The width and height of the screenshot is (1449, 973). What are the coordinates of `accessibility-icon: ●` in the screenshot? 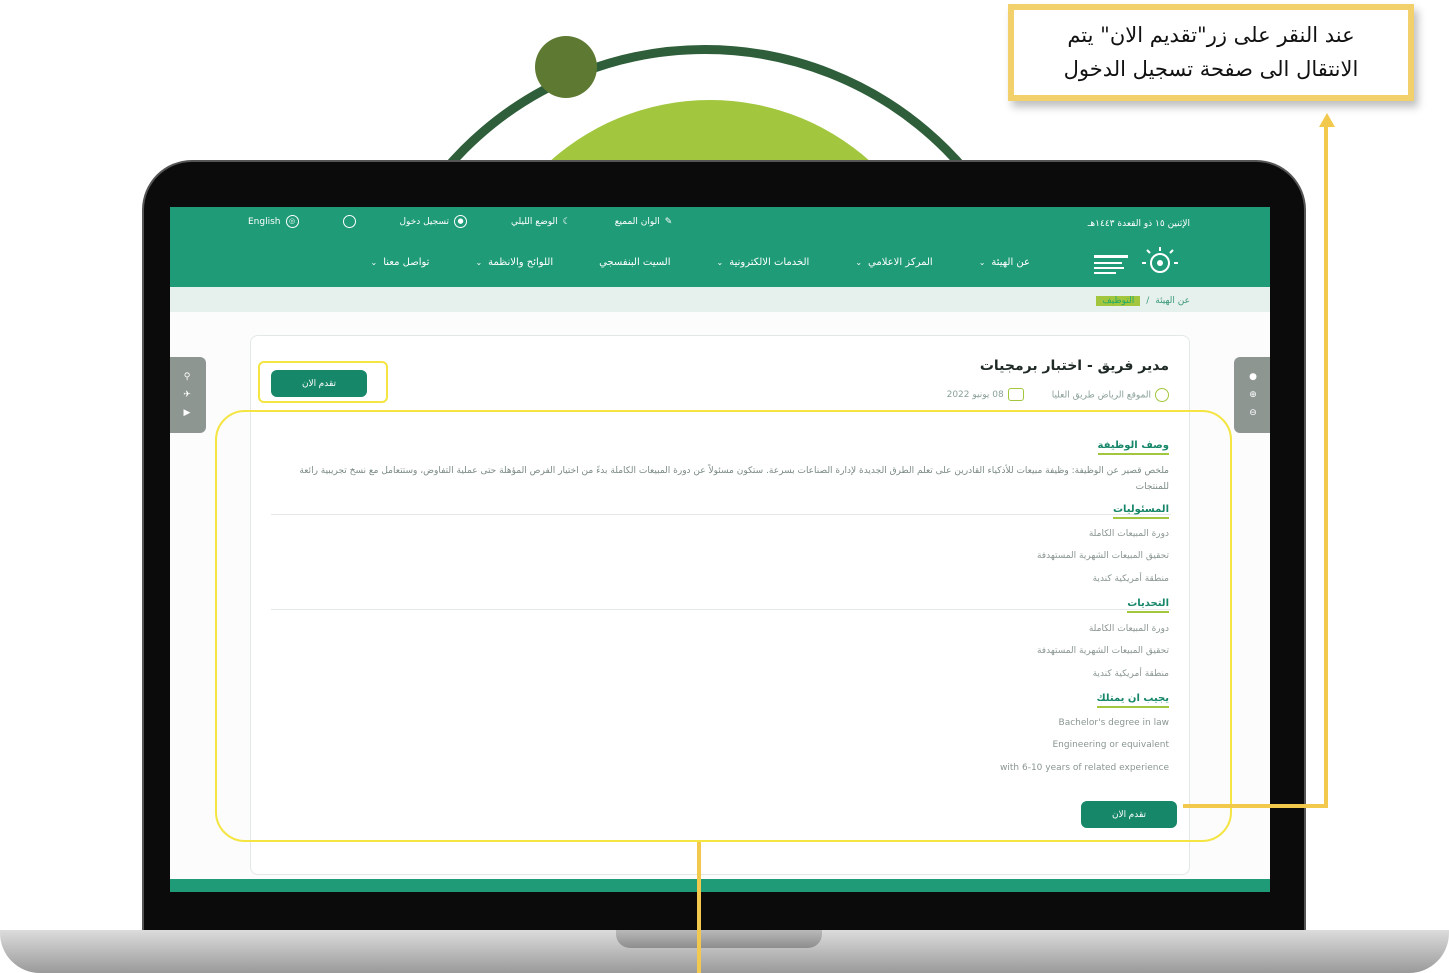 It's located at (1253, 377).